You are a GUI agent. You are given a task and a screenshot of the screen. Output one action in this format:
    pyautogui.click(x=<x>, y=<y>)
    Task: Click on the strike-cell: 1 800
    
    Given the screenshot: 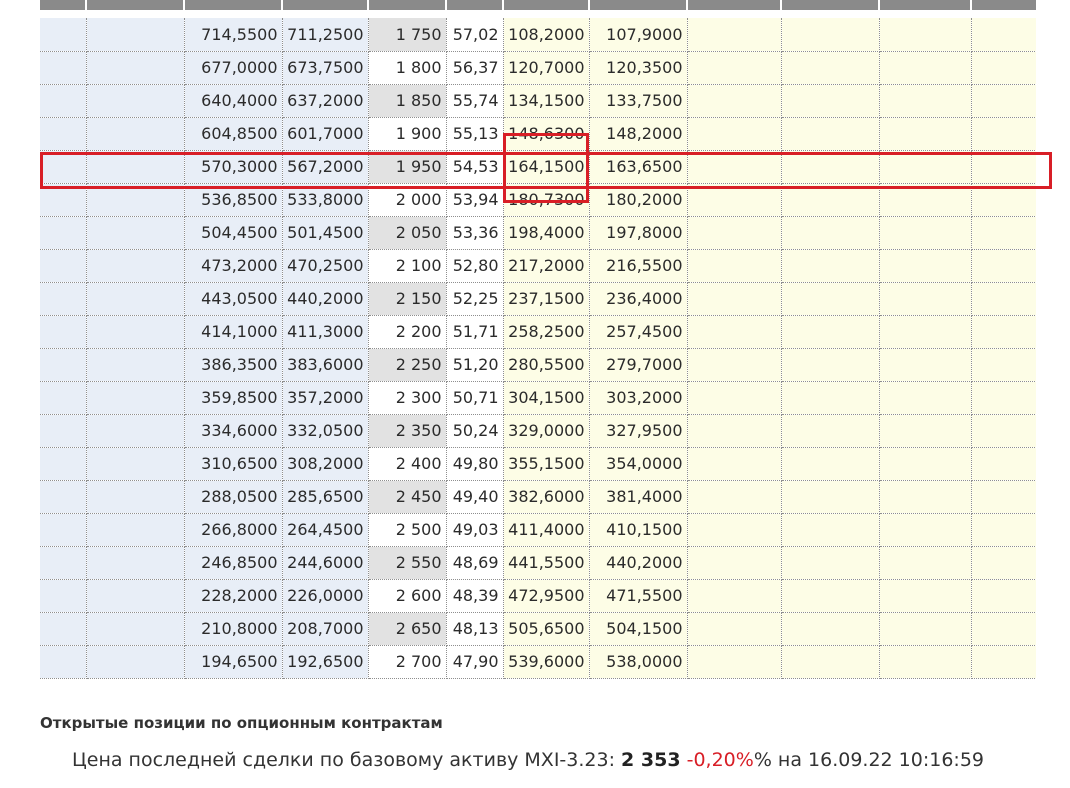 What is the action you would take?
    pyautogui.click(x=407, y=68)
    